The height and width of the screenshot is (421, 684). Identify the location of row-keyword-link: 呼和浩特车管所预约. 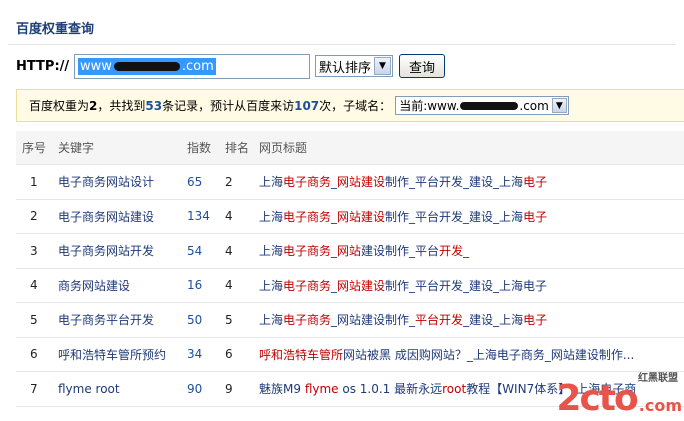
(122, 354).